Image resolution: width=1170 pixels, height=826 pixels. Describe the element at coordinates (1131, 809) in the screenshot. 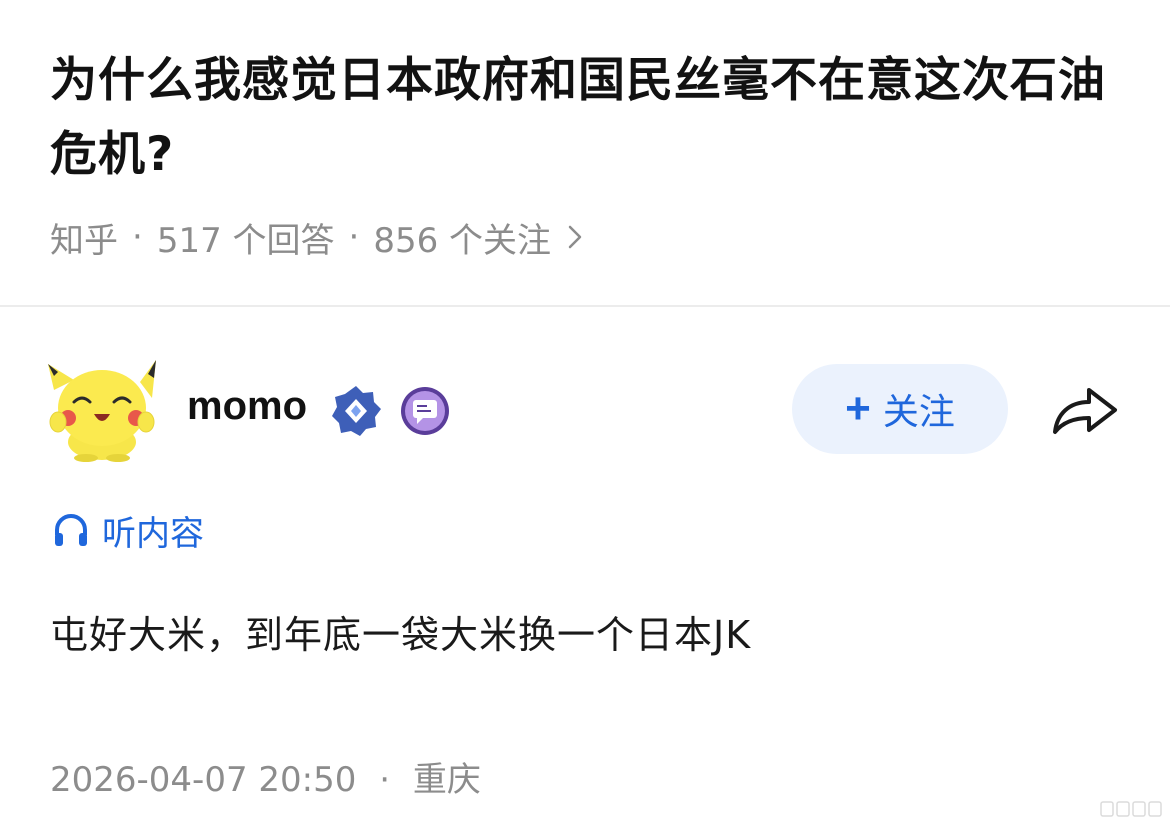

I see `watermark-logo` at that location.